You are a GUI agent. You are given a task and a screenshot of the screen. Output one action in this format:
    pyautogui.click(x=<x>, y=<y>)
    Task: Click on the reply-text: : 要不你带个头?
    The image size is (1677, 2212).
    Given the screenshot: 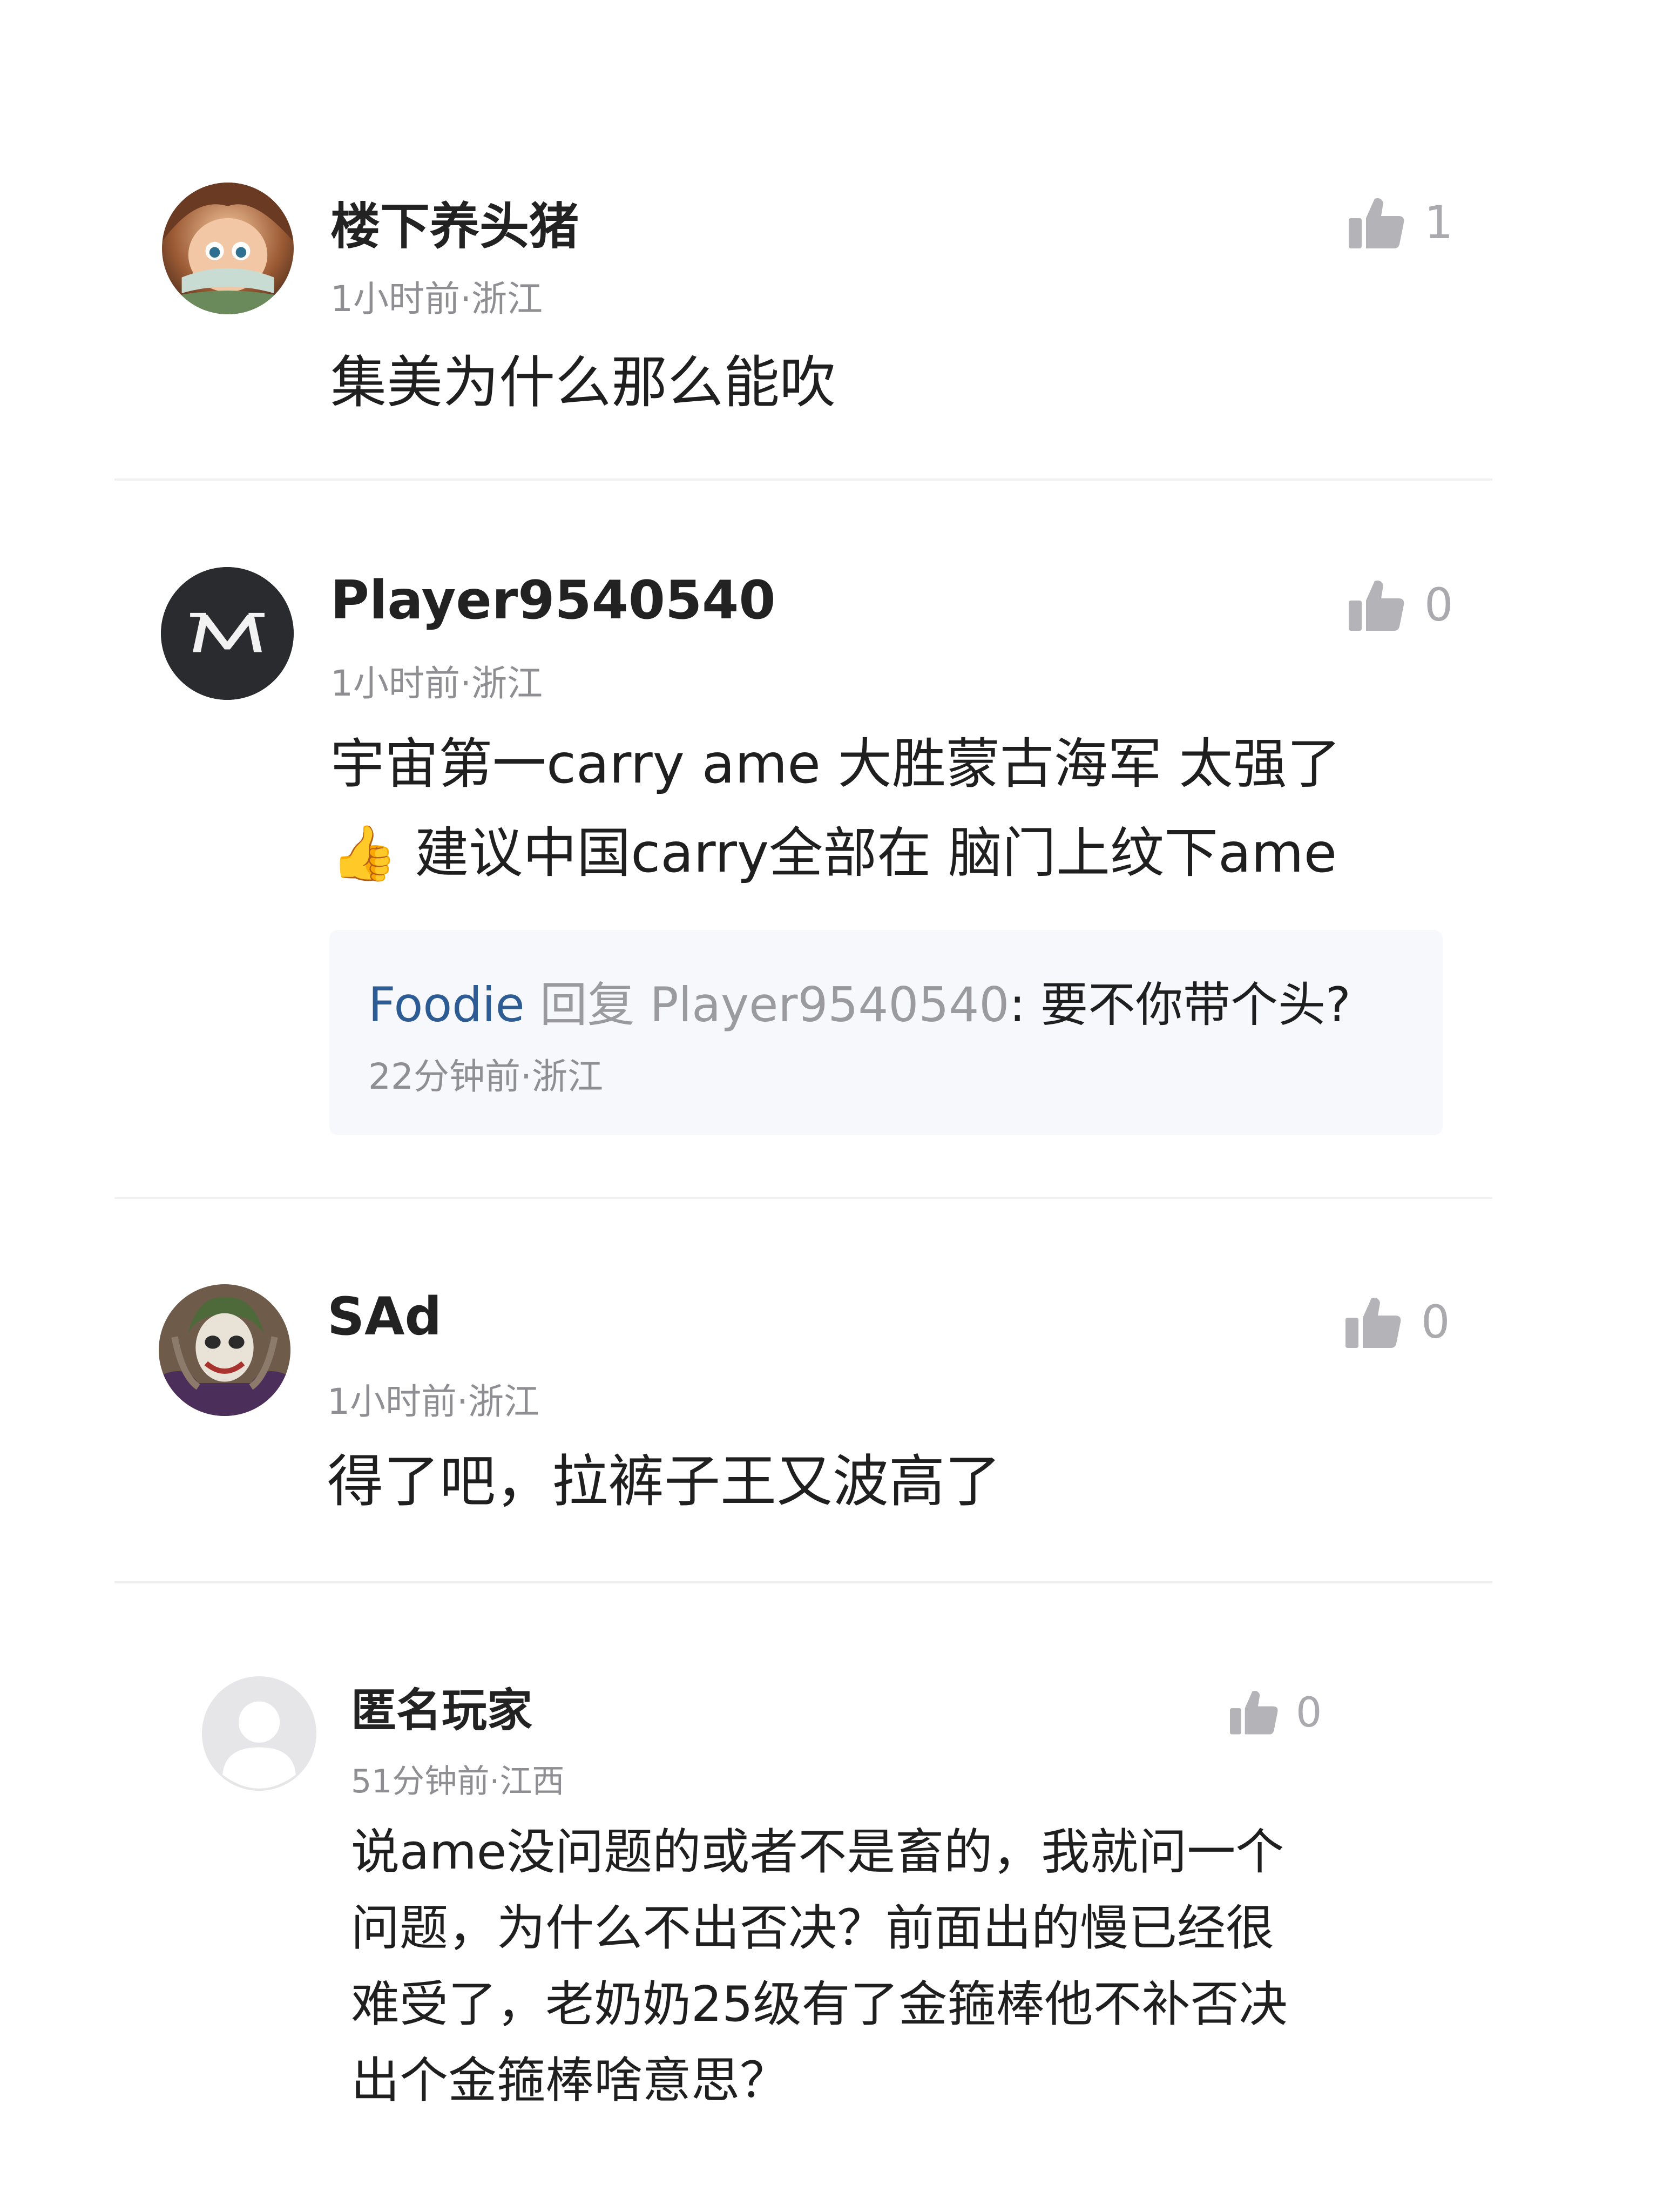 What is the action you would take?
    pyautogui.click(x=1180, y=1005)
    